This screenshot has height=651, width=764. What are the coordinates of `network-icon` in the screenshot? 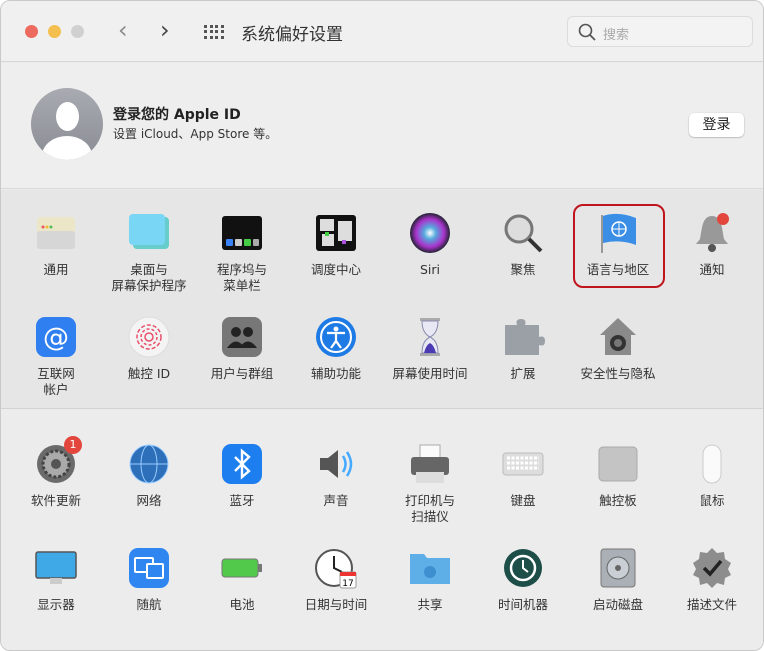 It's located at (149, 464).